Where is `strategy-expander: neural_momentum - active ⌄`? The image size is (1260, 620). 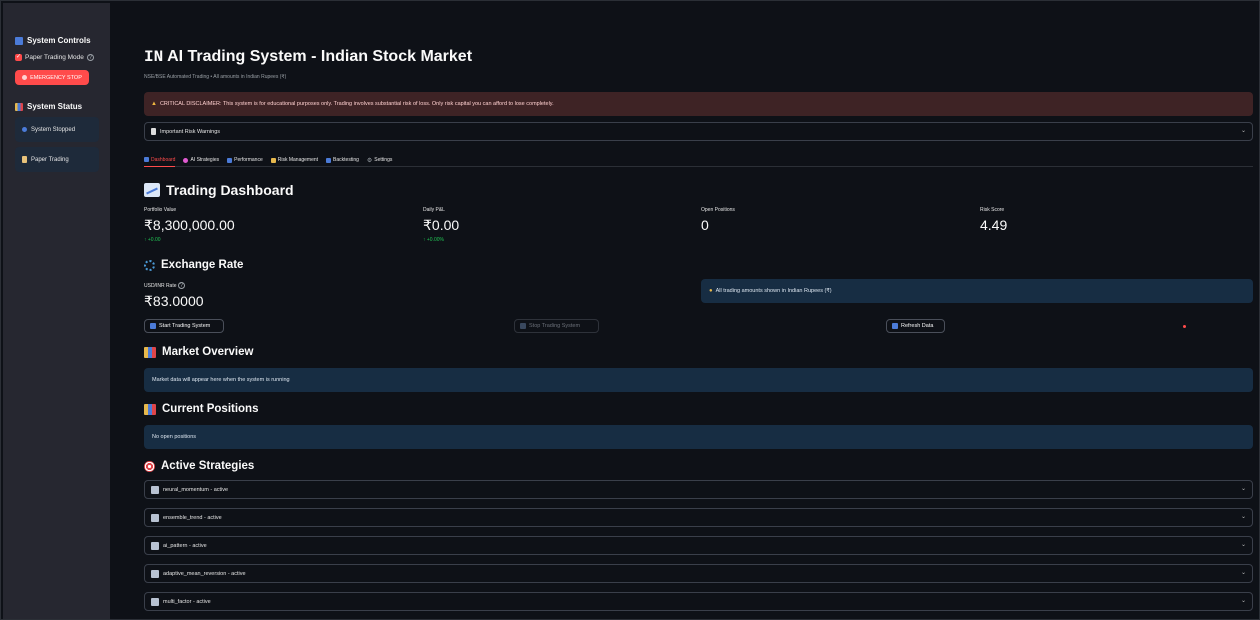 strategy-expander: neural_momentum - active ⌄ is located at coordinates (698, 489).